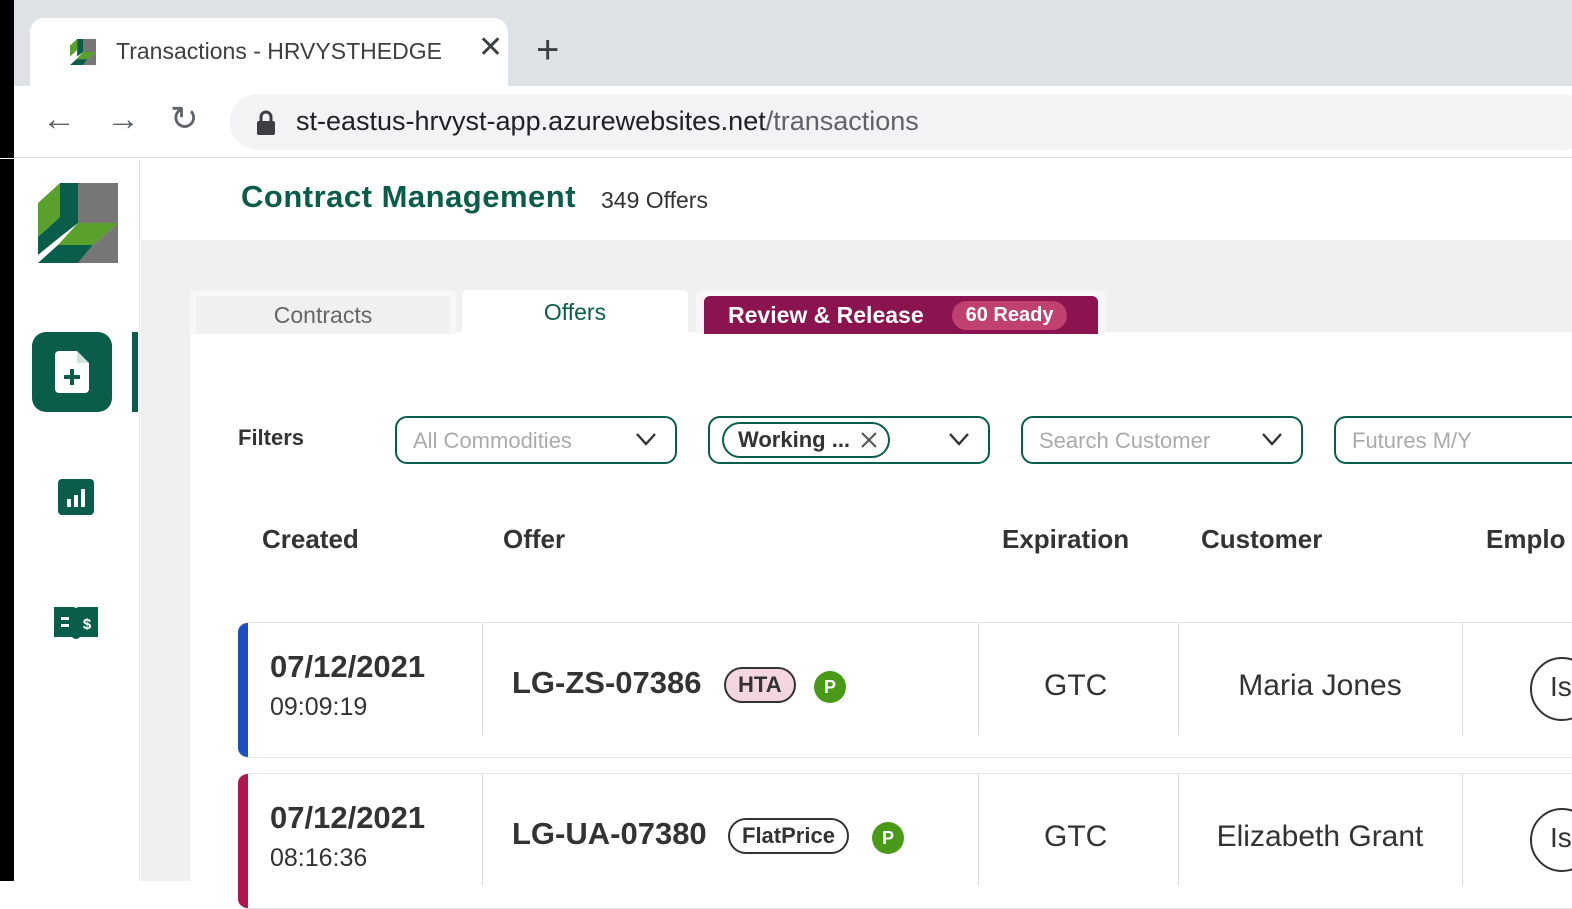 The height and width of the screenshot is (909, 1572). I want to click on back-arrow-icon: ←, so click(59, 119).